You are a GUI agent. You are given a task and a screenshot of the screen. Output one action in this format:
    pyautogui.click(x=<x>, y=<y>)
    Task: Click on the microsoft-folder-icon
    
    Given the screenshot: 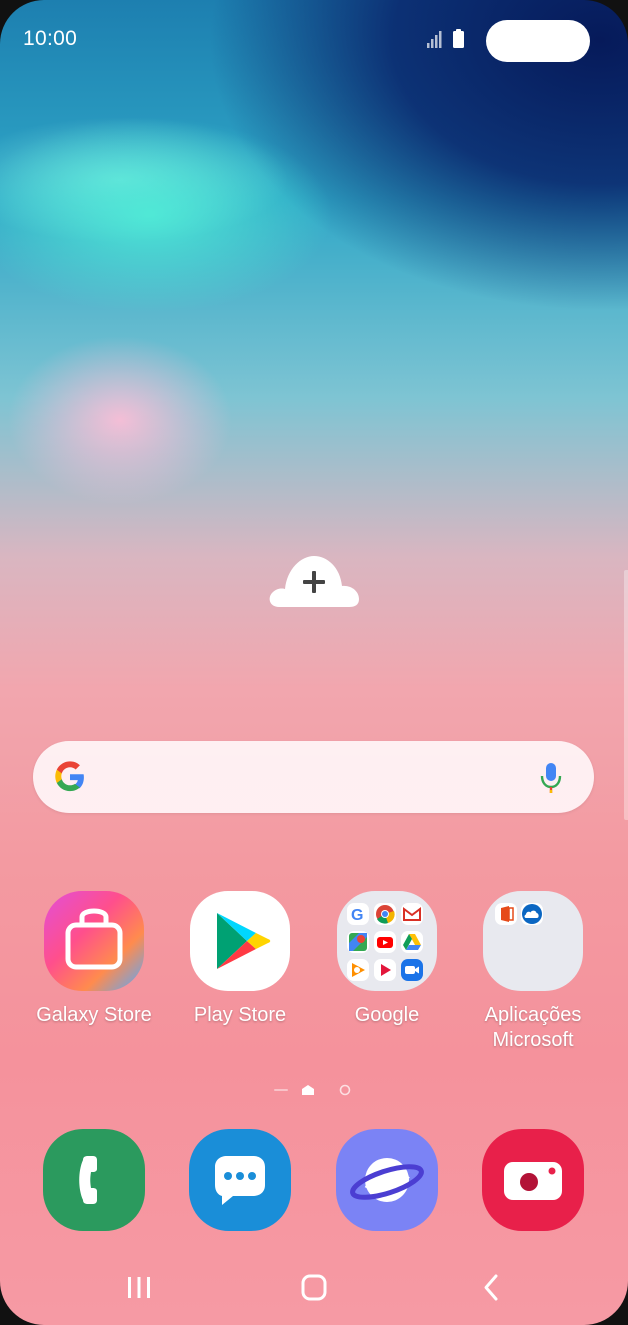 What is the action you would take?
    pyautogui.click(x=533, y=941)
    